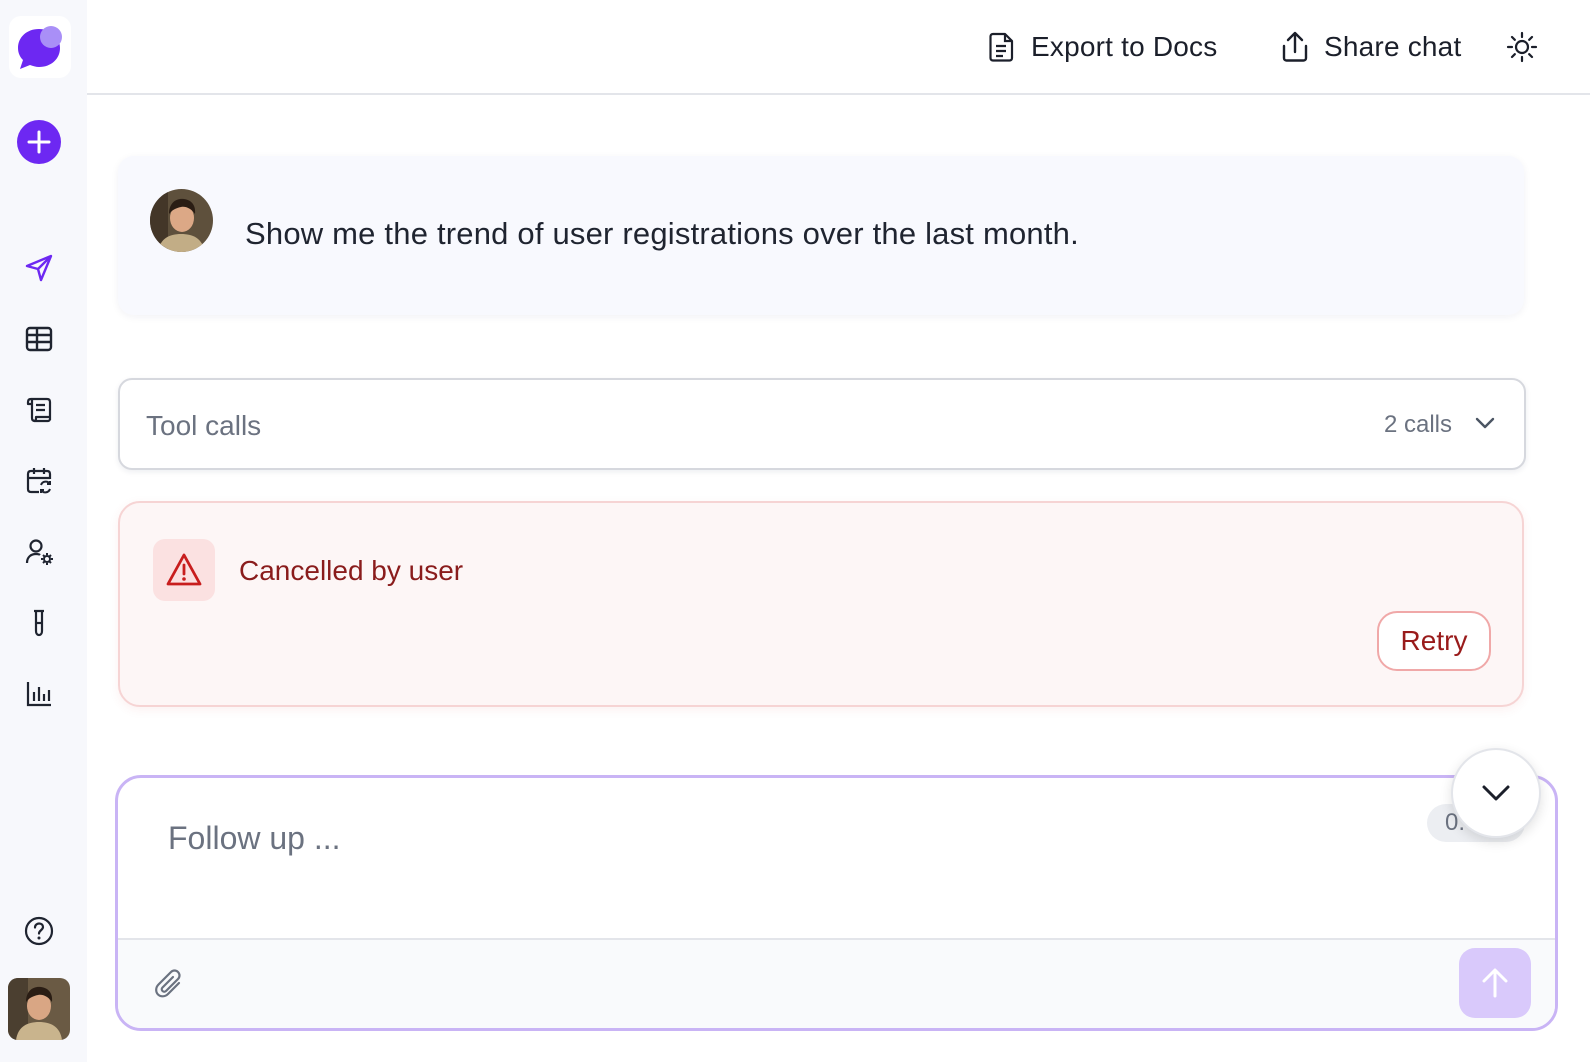 The width and height of the screenshot is (1590, 1062). Describe the element at coordinates (1295, 46) in the screenshot. I see `share-icon` at that location.